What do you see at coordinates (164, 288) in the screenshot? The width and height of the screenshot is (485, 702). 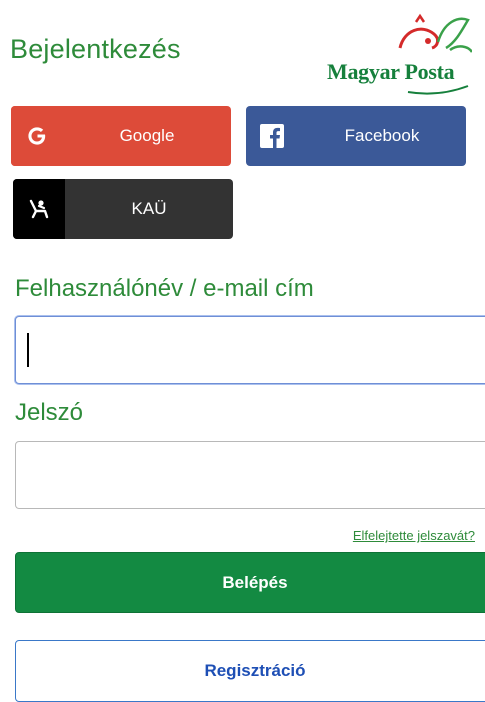 I see `username-label: Felhasználónév / e-mail cím` at bounding box center [164, 288].